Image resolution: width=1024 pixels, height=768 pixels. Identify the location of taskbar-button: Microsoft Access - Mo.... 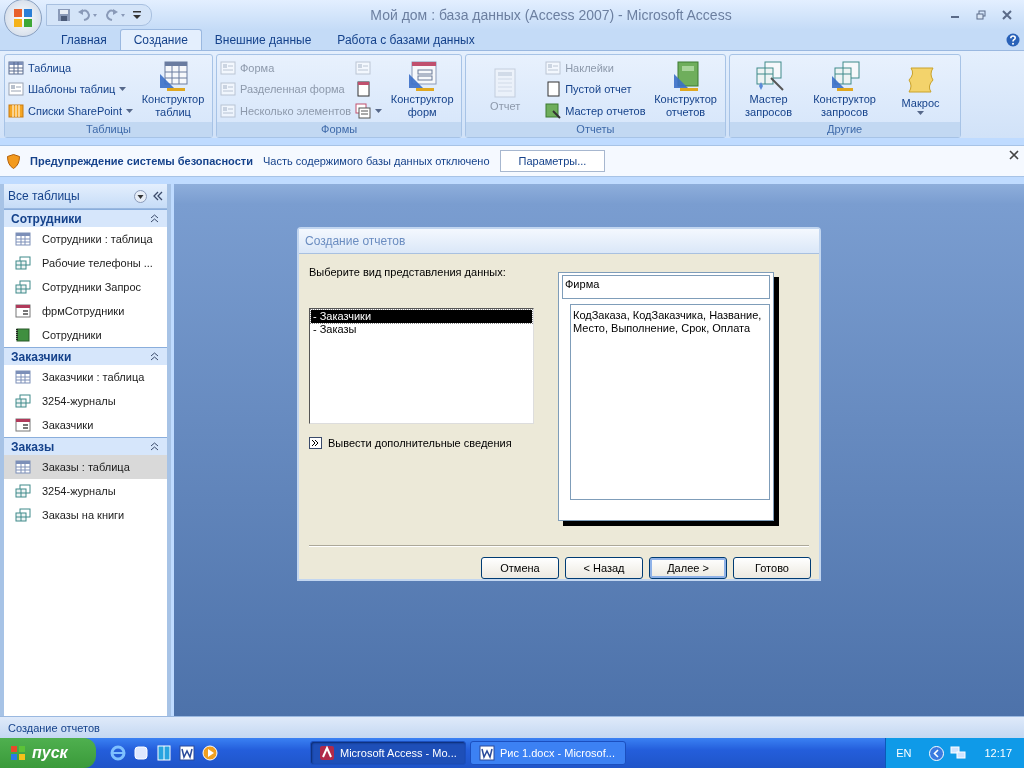
(388, 753).